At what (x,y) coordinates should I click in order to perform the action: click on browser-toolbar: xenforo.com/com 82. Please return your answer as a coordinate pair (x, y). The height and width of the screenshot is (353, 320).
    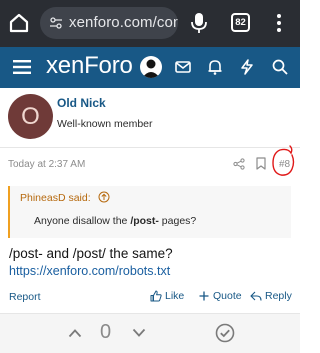
    Looking at the image, I should click on (150, 23).